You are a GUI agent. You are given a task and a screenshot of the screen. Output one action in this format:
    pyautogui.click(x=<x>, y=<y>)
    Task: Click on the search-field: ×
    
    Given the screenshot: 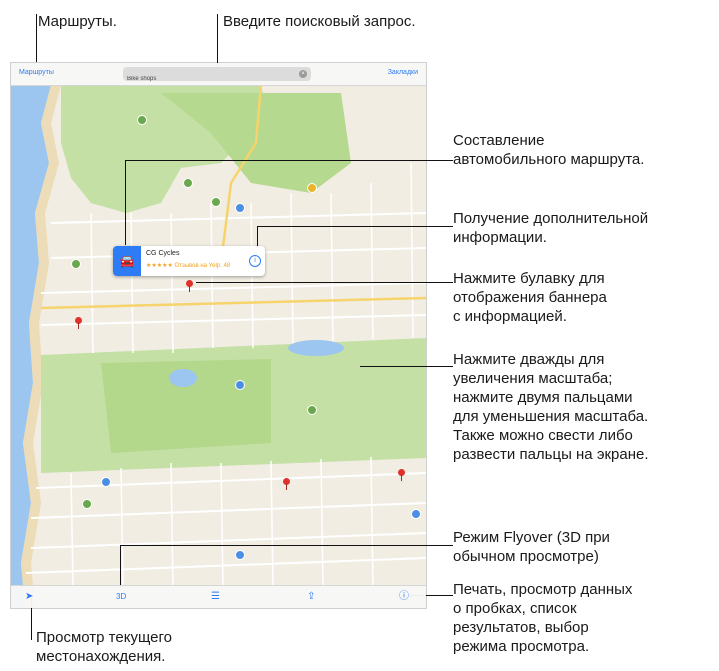 What is the action you would take?
    pyautogui.click(x=217, y=76)
    